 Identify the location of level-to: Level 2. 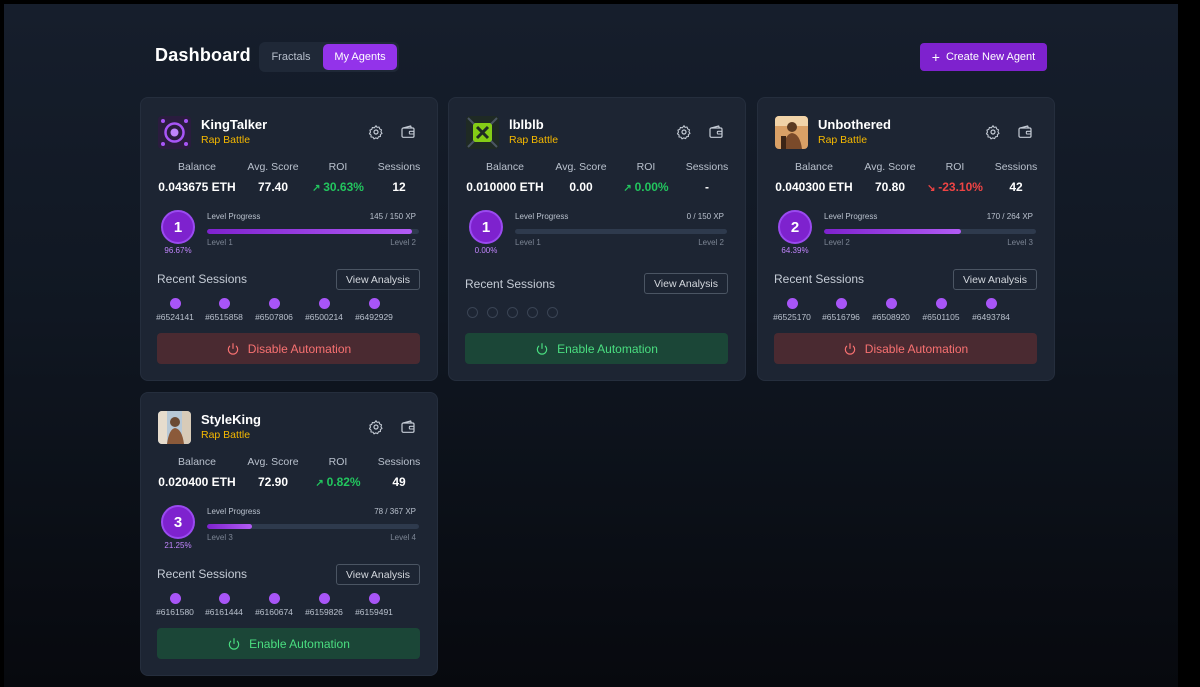
(403, 242).